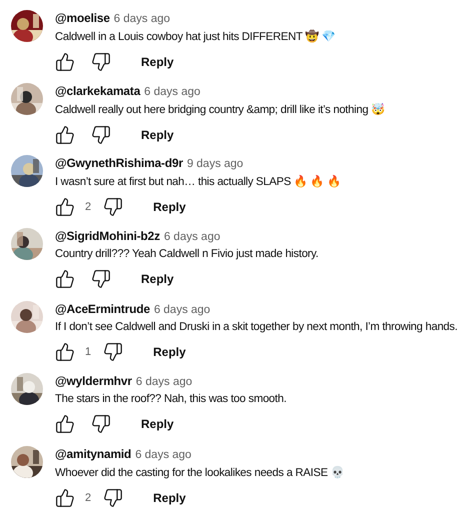 The image size is (474, 512). Describe the element at coordinates (256, 326) in the screenshot. I see `comment-text: If I don’t see Caldwell and Druski in a skit together by next month, I’m throwing hands.` at that location.